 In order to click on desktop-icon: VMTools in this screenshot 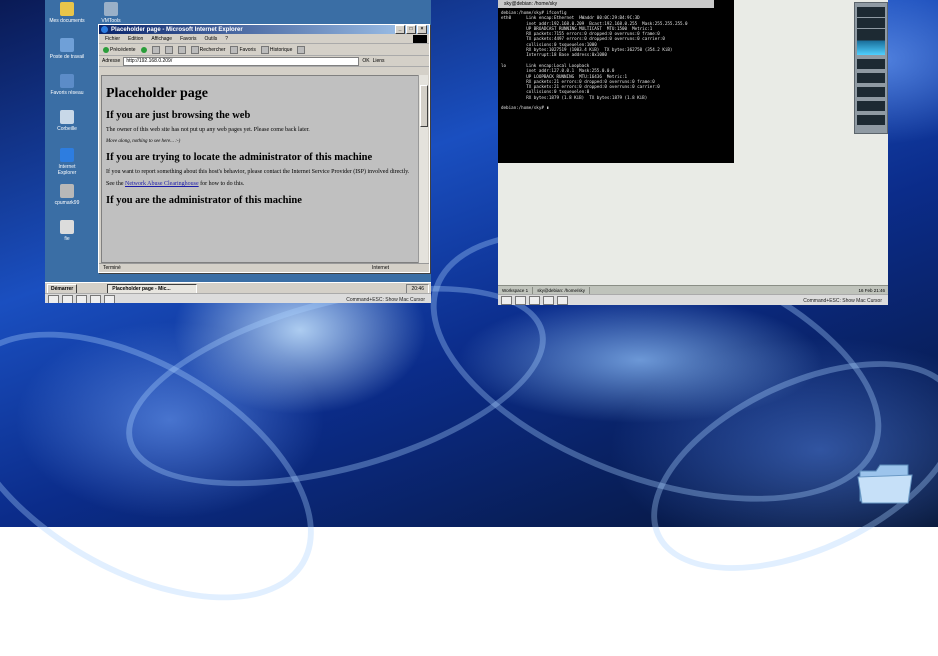, I will do `click(111, 13)`.